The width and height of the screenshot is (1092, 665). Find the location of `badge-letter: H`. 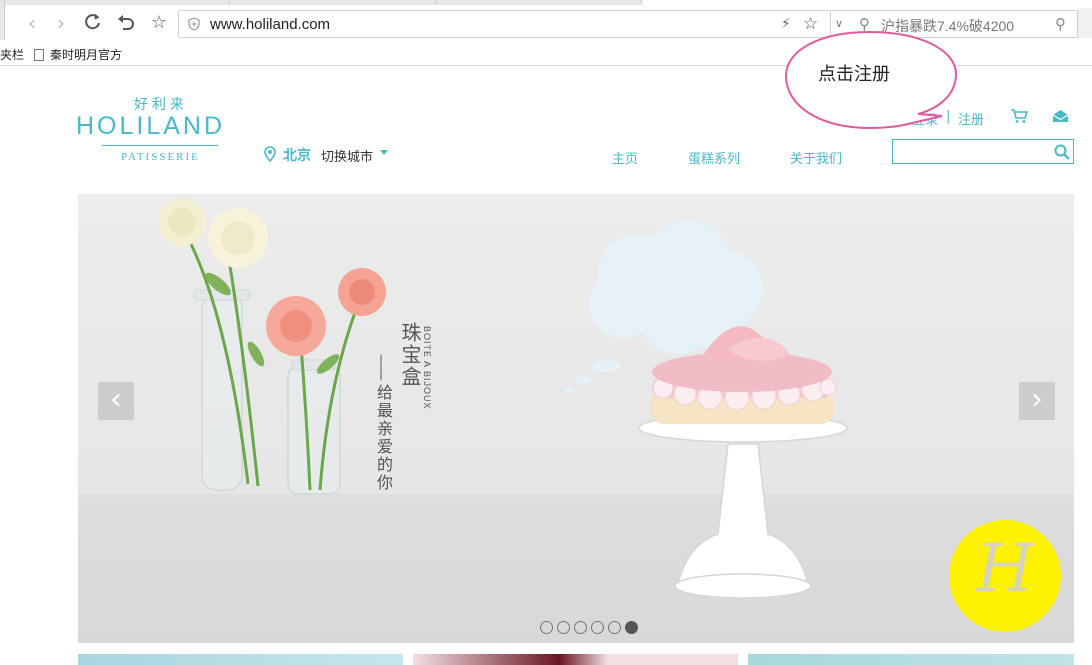

badge-letter: H is located at coordinates (1005, 568).